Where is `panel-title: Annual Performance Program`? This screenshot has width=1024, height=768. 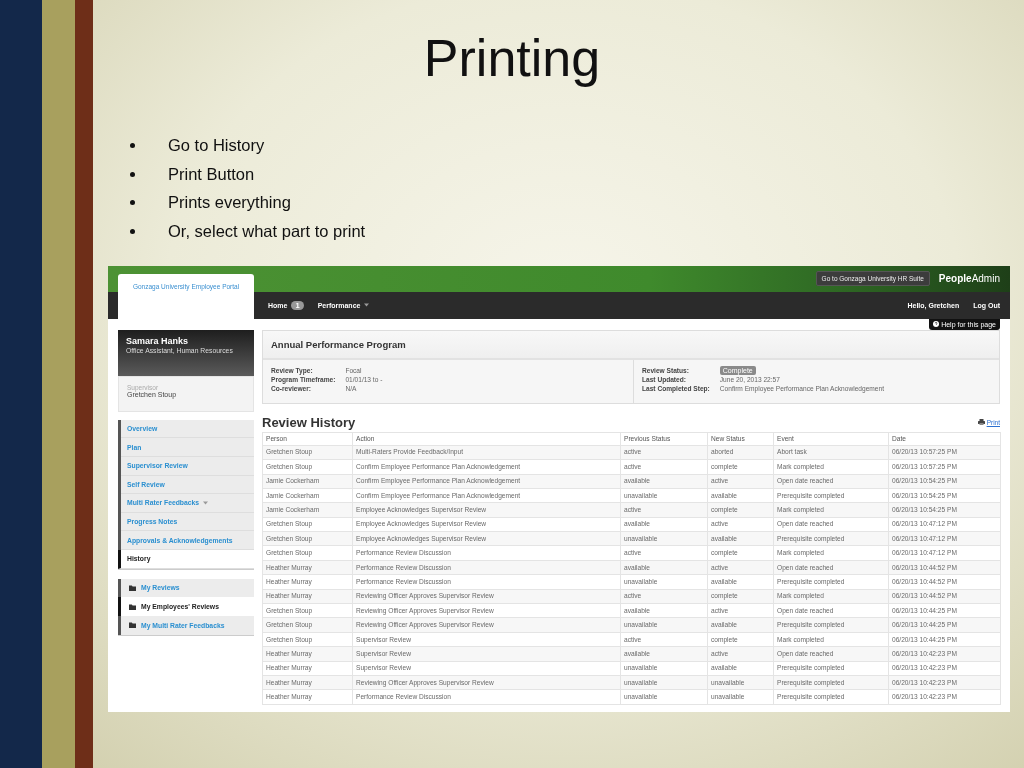
panel-title: Annual Performance Program is located at coordinates (338, 344).